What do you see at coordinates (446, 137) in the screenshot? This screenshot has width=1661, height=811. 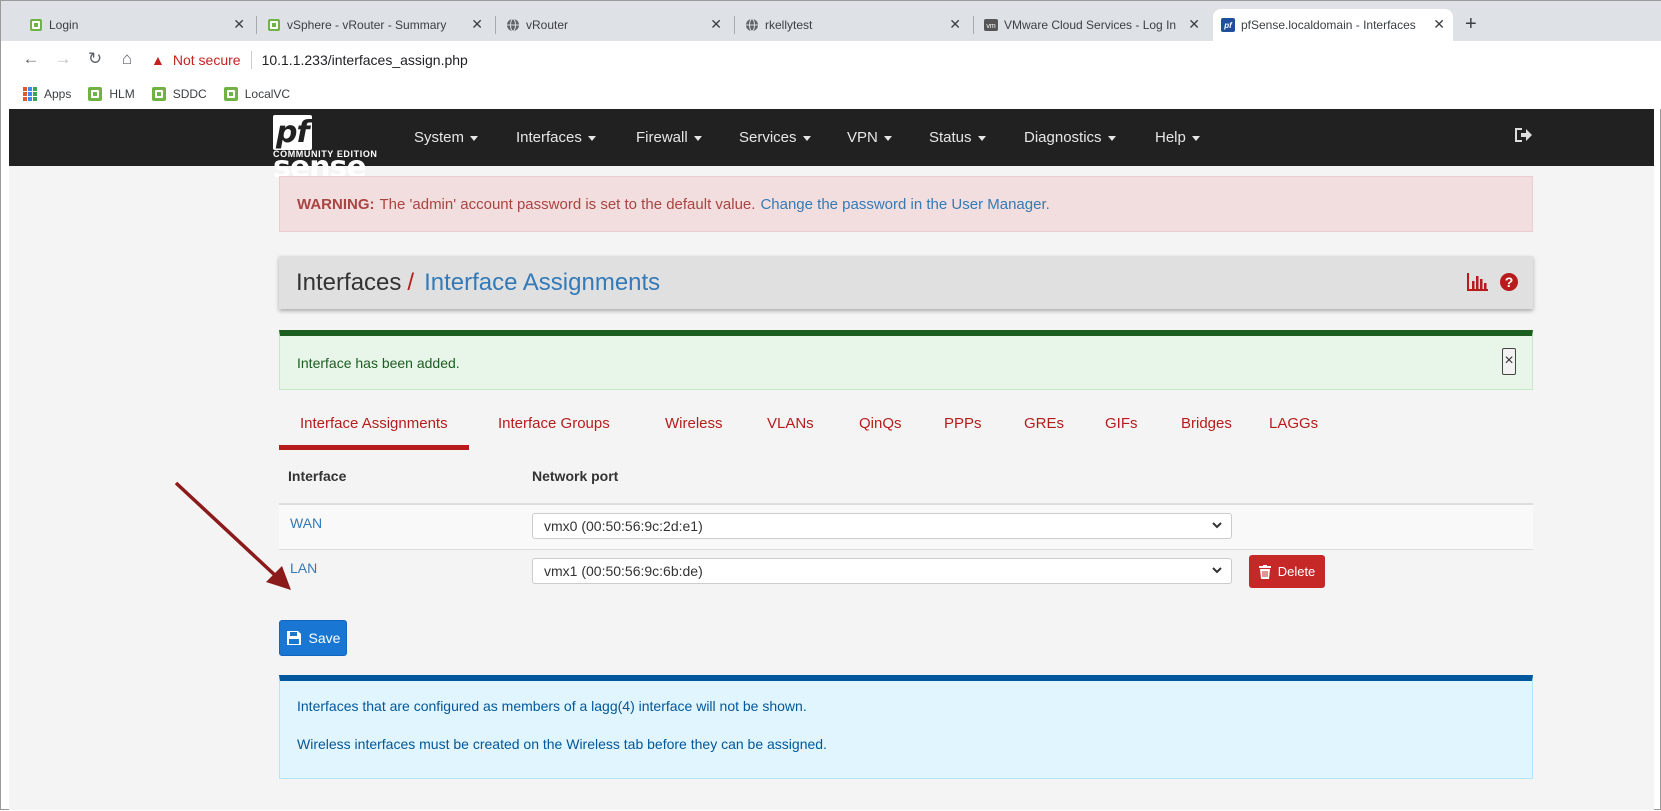 I see `menu-system: System` at bounding box center [446, 137].